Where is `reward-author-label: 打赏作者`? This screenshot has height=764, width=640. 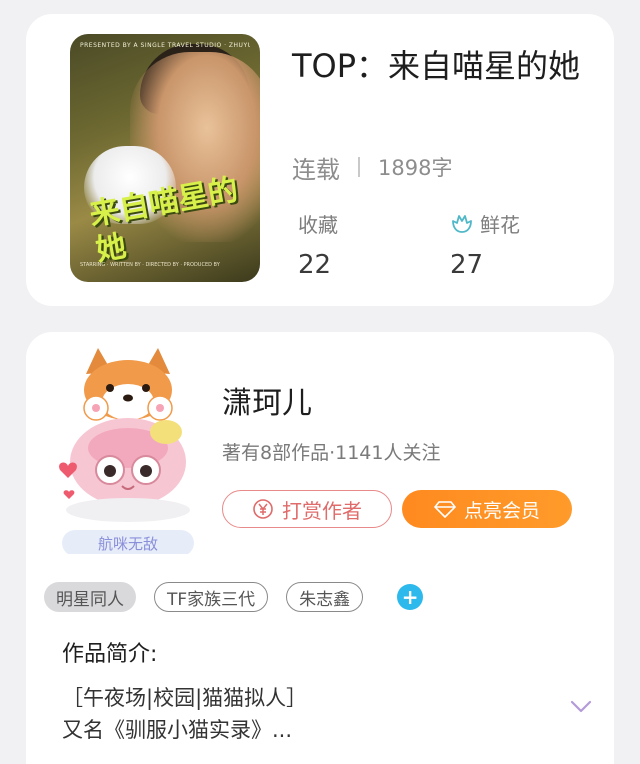
reward-author-label: 打赏作者 is located at coordinates (322, 510).